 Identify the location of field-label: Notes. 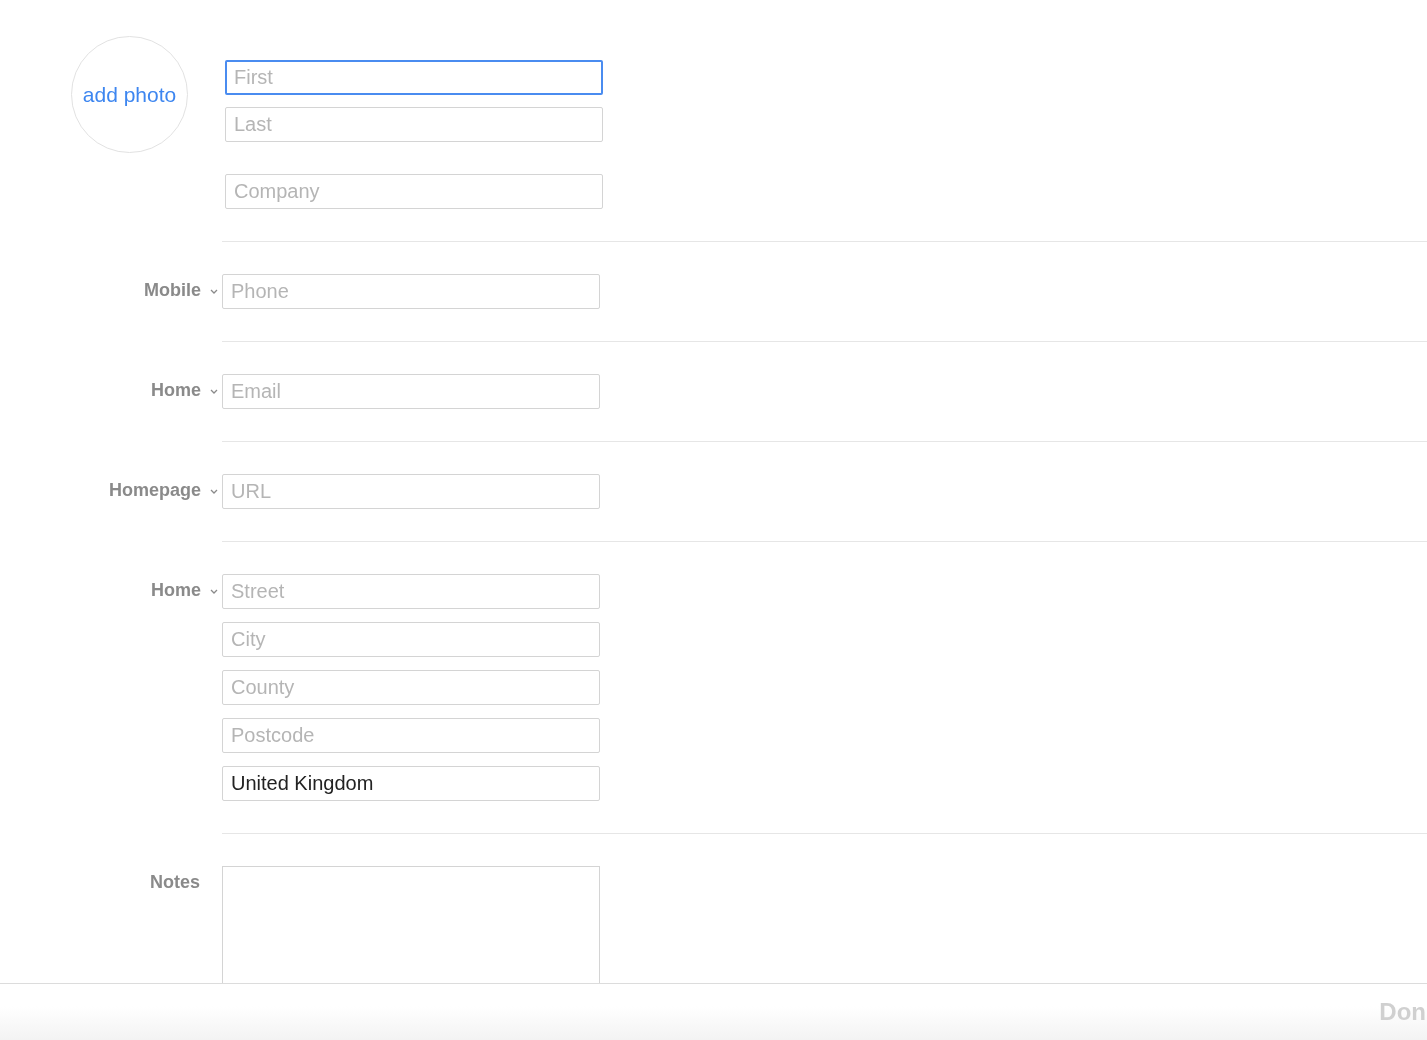
(175, 882).